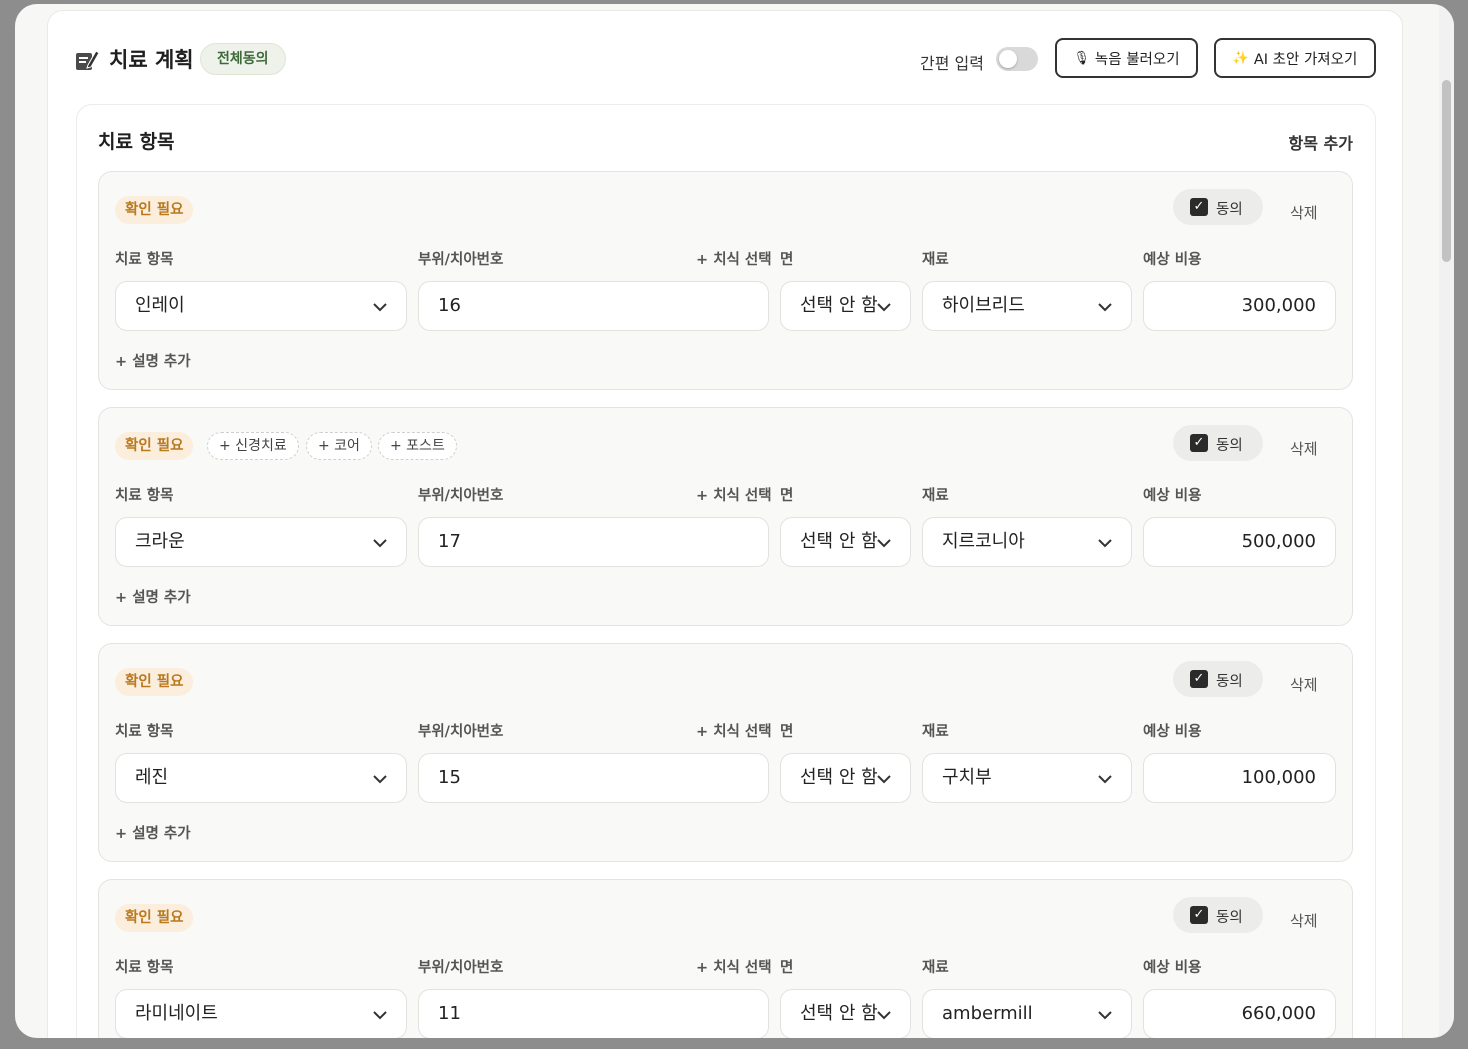 The image size is (1468, 1049). Describe the element at coordinates (339, 446) in the screenshot. I see `add-procedure-chip: + 코어` at that location.